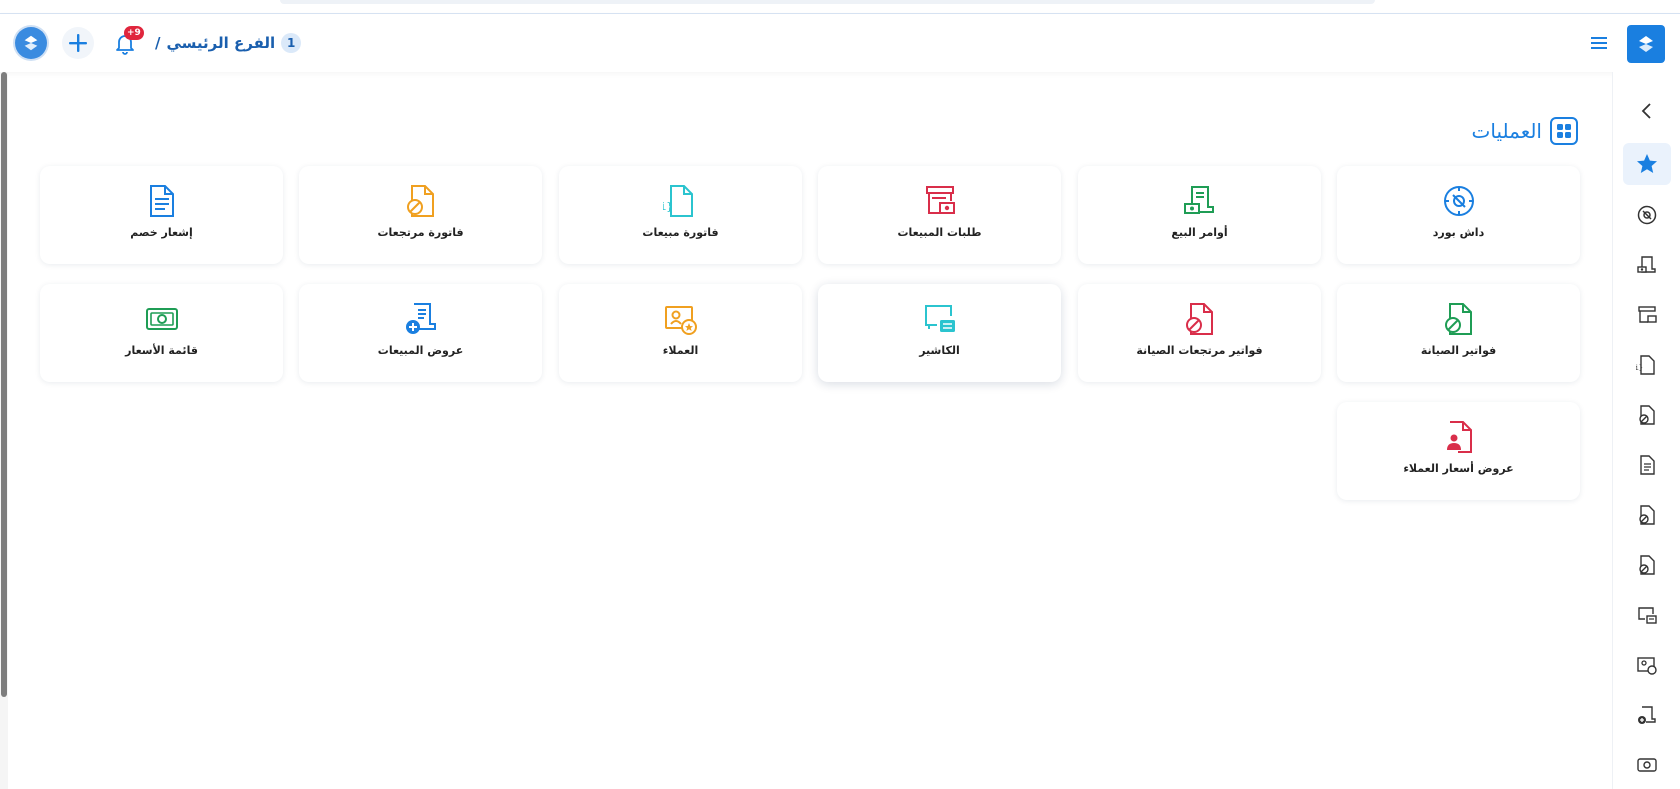 The width and height of the screenshot is (1680, 789). I want to click on tile-maintenance-returns: فواتير مرتجعات الصيانة, so click(1199, 333).